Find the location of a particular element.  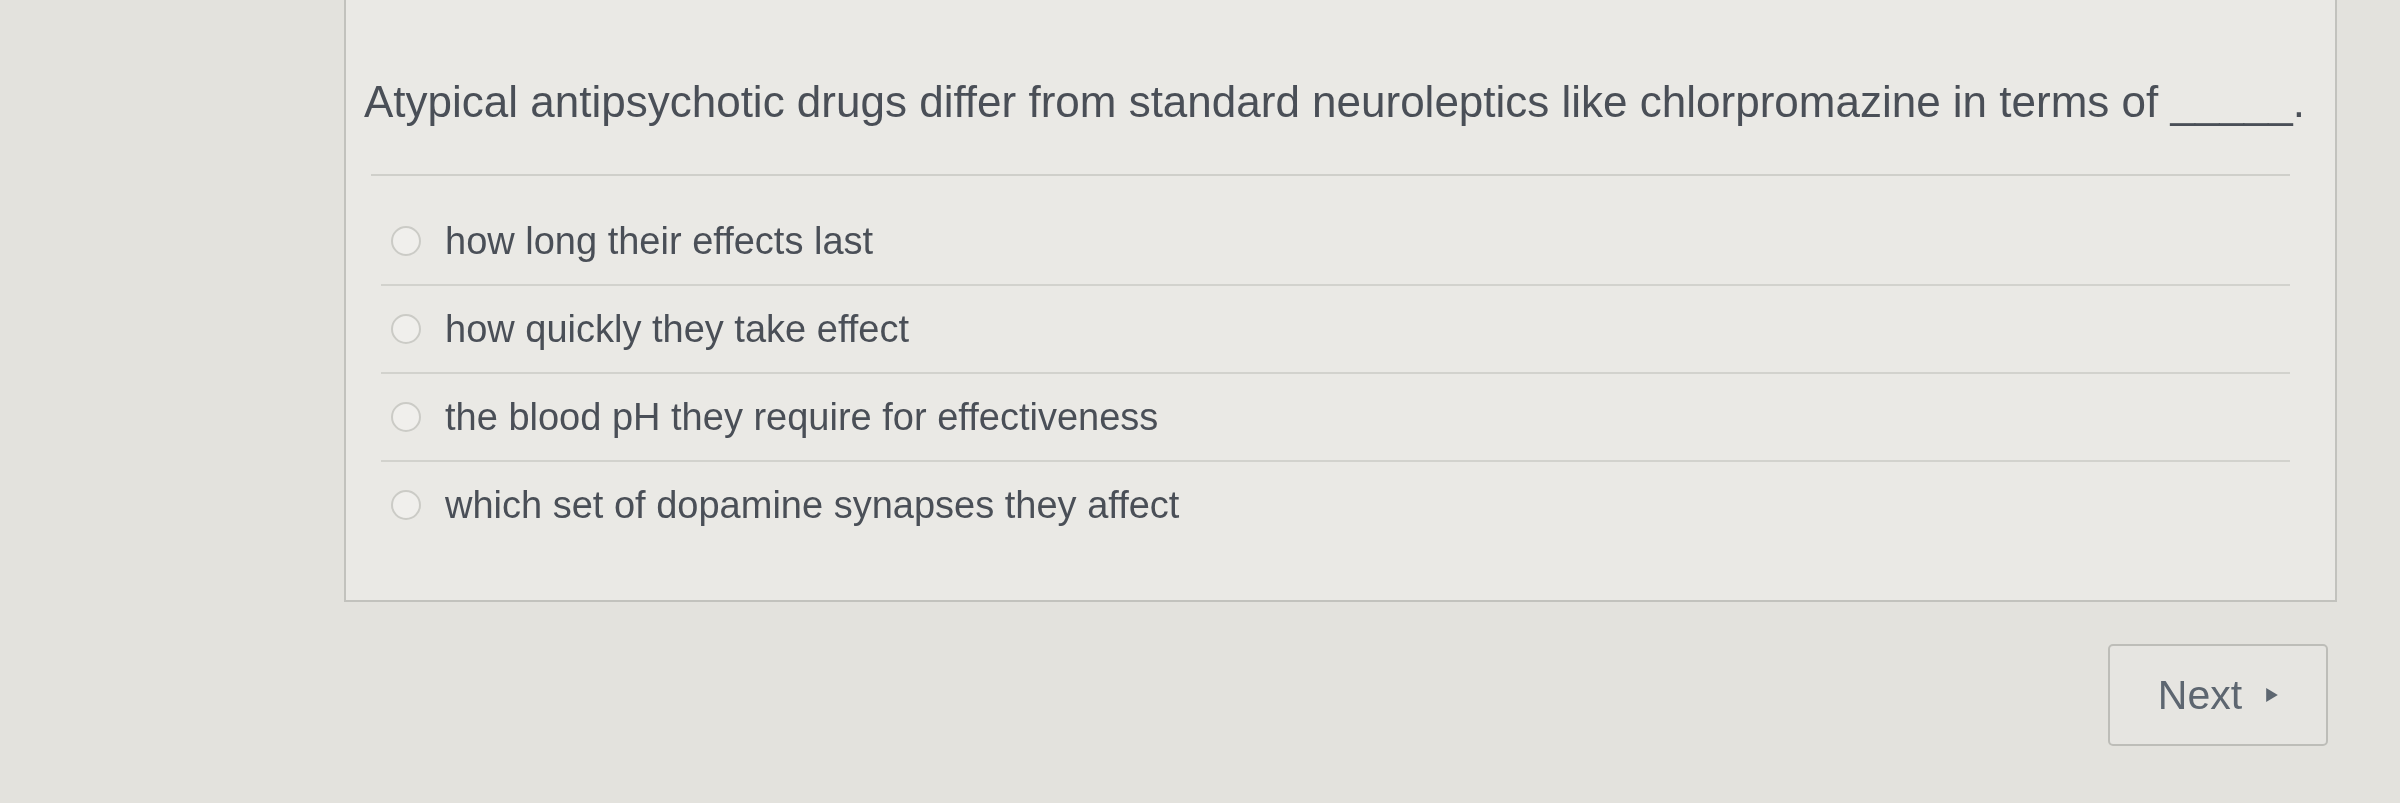

next-button: Next is located at coordinates (2218, 695).